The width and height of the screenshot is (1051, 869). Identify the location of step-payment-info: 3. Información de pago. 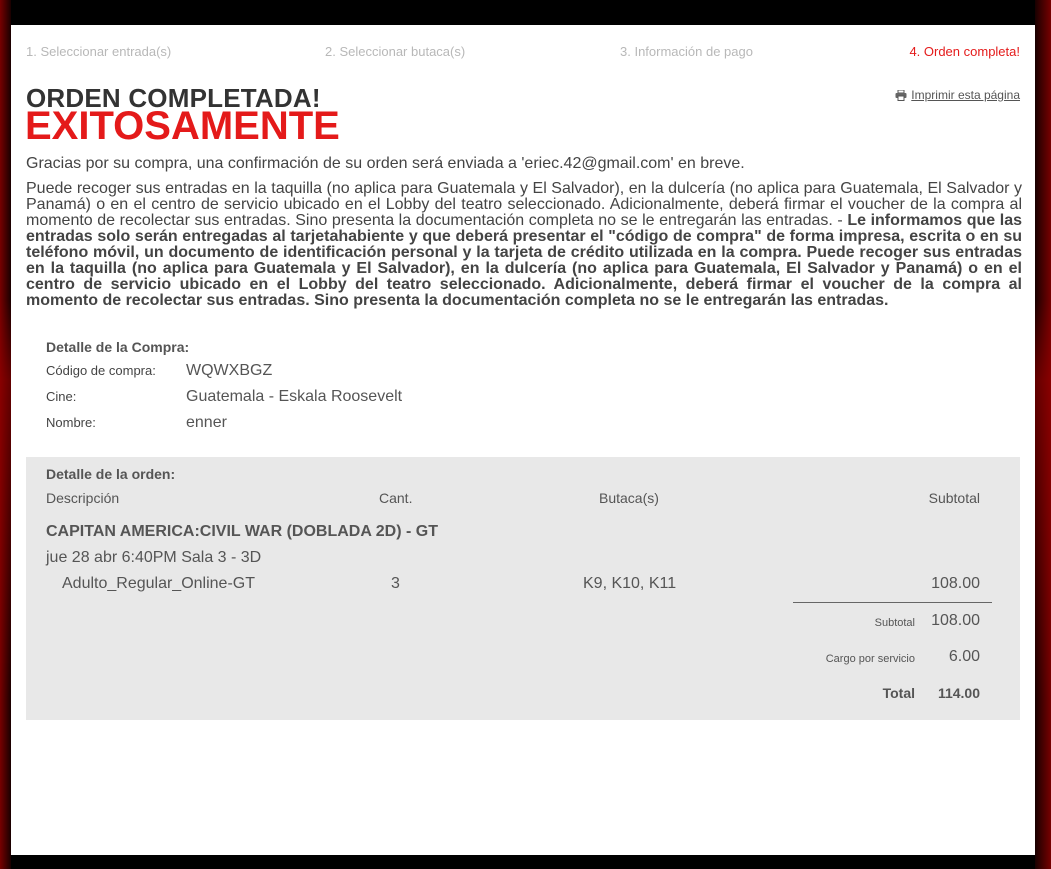
(686, 51).